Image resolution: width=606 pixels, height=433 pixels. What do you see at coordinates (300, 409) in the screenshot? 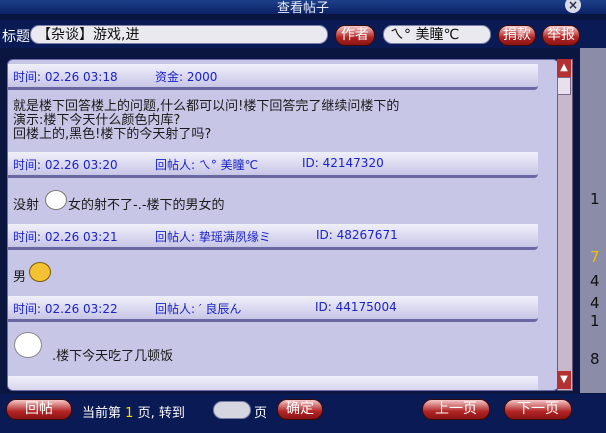
I see `go-button: 确定` at bounding box center [300, 409].